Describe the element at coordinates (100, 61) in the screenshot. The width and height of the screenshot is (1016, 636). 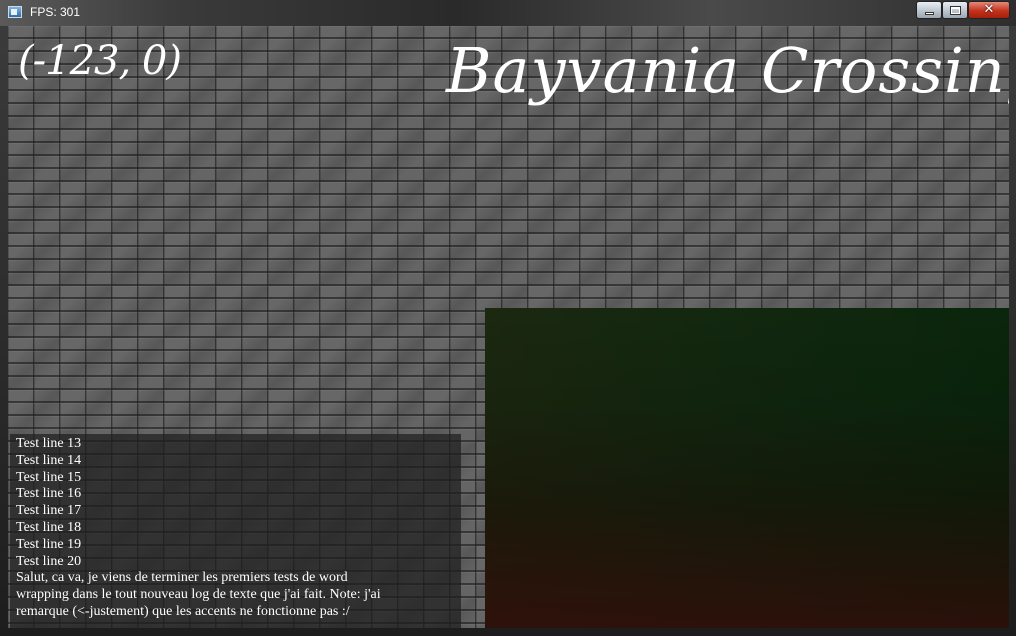
I see `coordinates-readout: (-123, 0)` at that location.